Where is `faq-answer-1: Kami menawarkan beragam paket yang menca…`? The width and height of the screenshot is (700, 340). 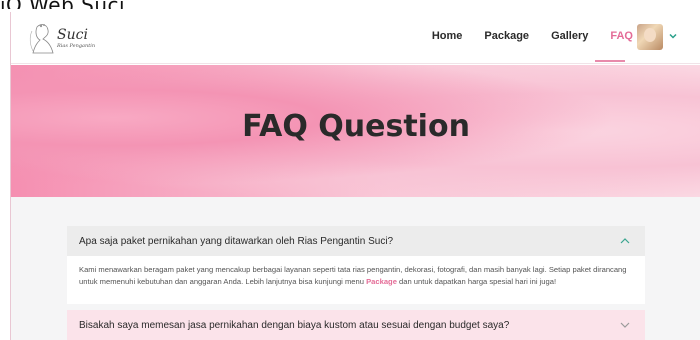
faq-answer-1: Kami menawarkan beragam paket yang menca… is located at coordinates (356, 280).